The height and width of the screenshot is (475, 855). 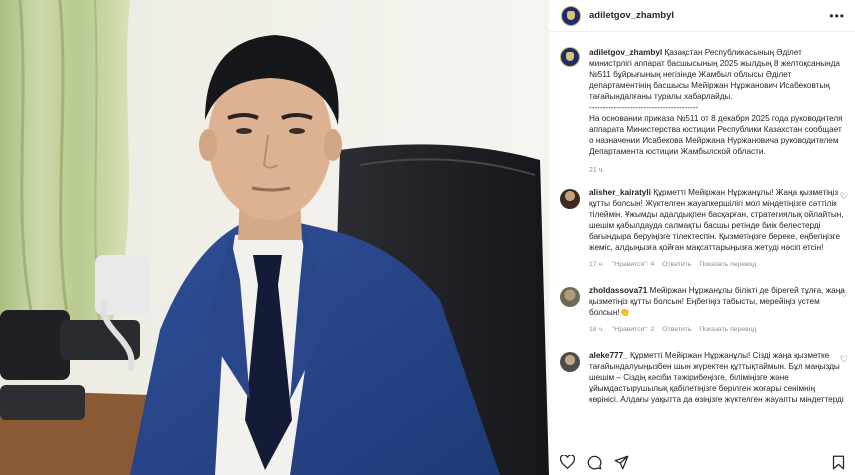 I want to click on comment-likes: "Нравится": 4, so click(x=633, y=264).